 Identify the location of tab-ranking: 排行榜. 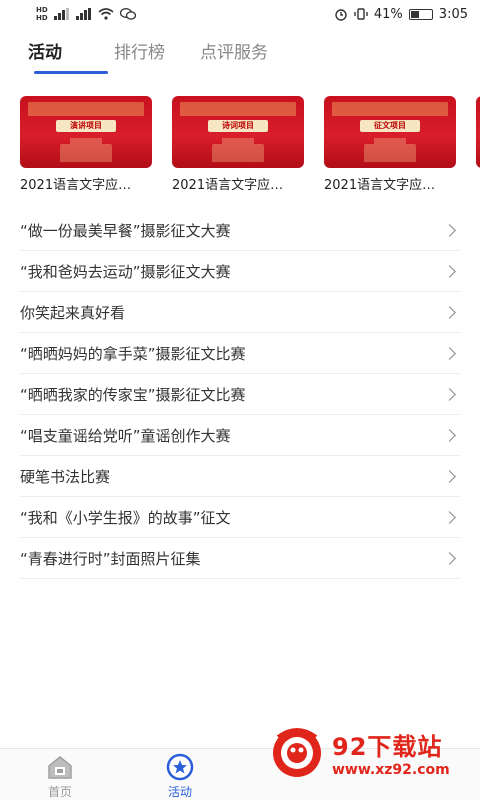
(157, 53).